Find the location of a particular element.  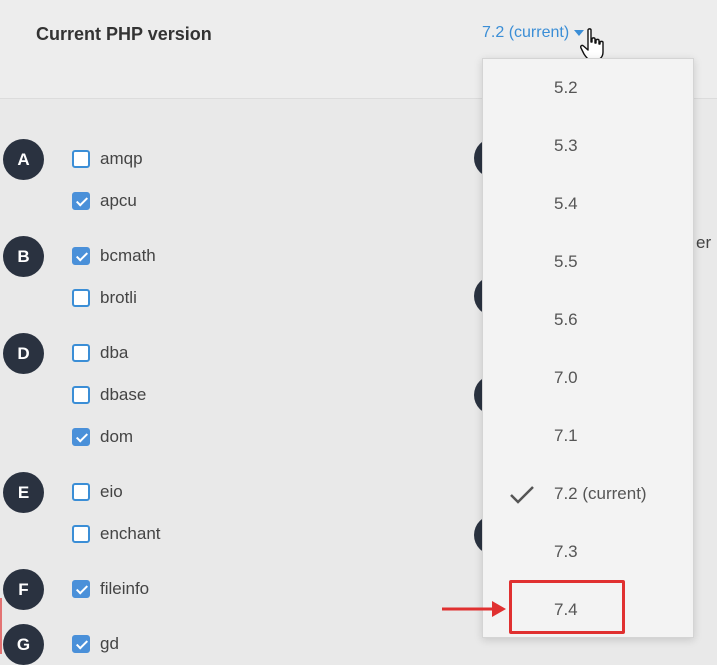

version-option-5-4: 5.4 is located at coordinates (588, 204).